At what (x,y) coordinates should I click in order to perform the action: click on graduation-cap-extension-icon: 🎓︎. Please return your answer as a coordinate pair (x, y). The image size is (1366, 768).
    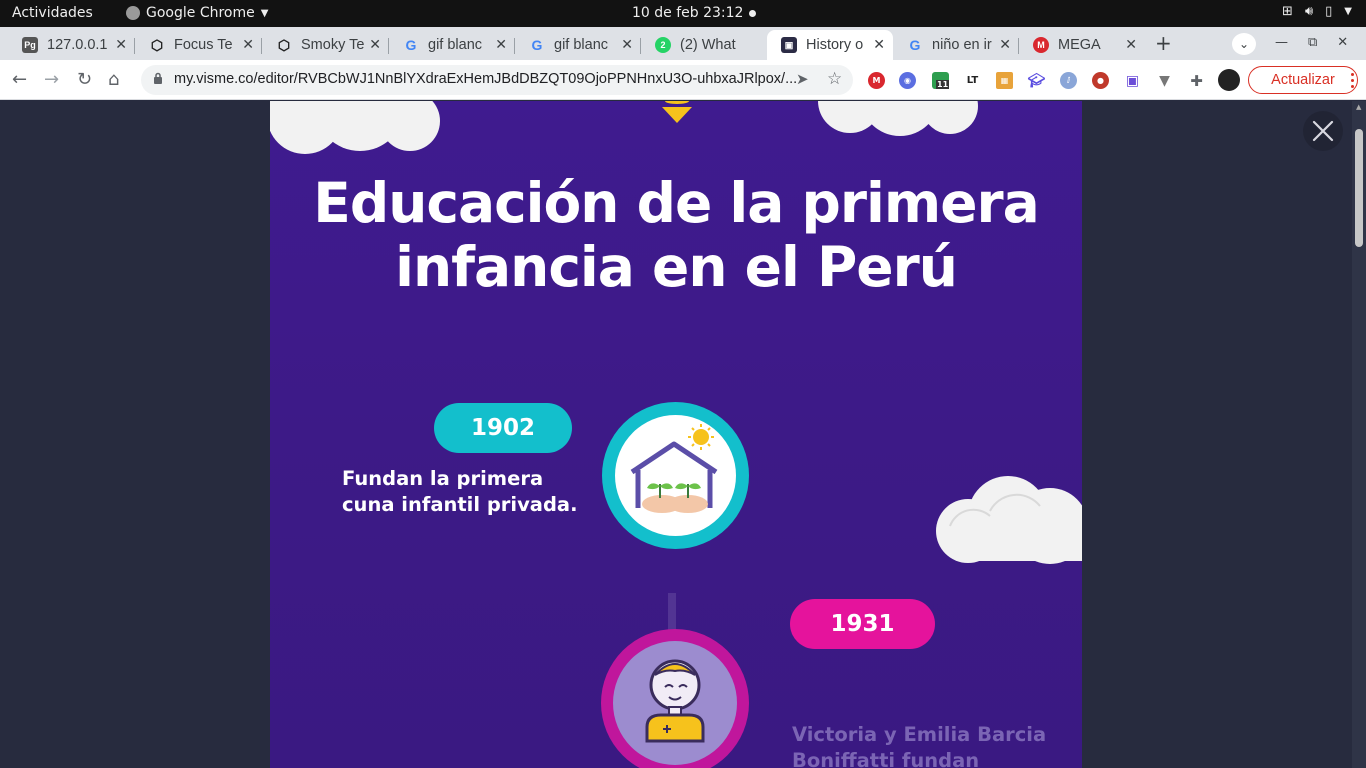
    Looking at the image, I should click on (1037, 80).